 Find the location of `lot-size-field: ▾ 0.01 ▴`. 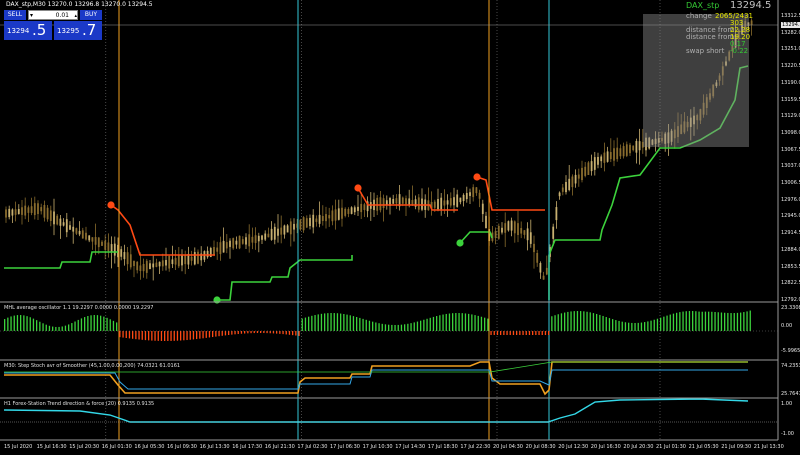

lot-size-field: ▾ 0.01 ▴ is located at coordinates (53, 15).